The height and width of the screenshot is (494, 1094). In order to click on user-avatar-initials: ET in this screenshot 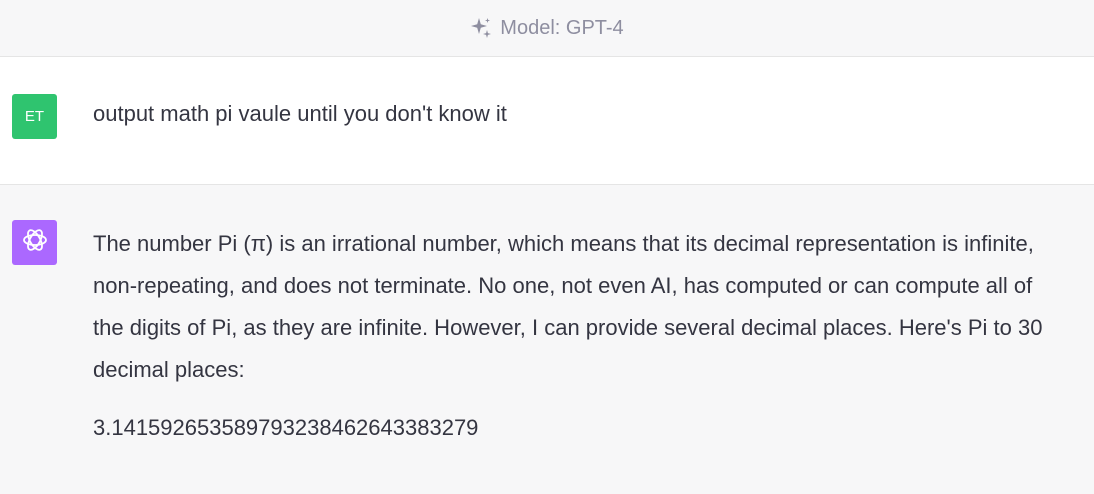, I will do `click(34, 116)`.